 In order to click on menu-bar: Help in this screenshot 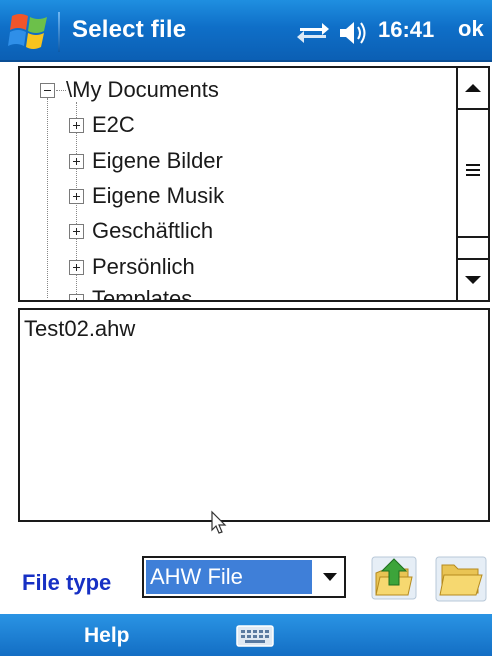, I will do `click(246, 635)`.